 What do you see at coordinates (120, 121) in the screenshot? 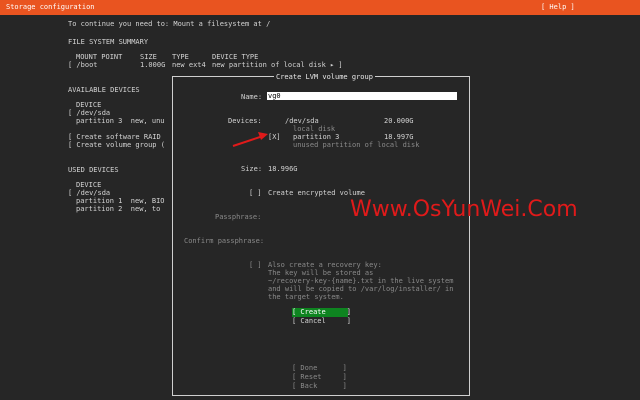
I see `available-partition: partition 3 new, unu` at bounding box center [120, 121].